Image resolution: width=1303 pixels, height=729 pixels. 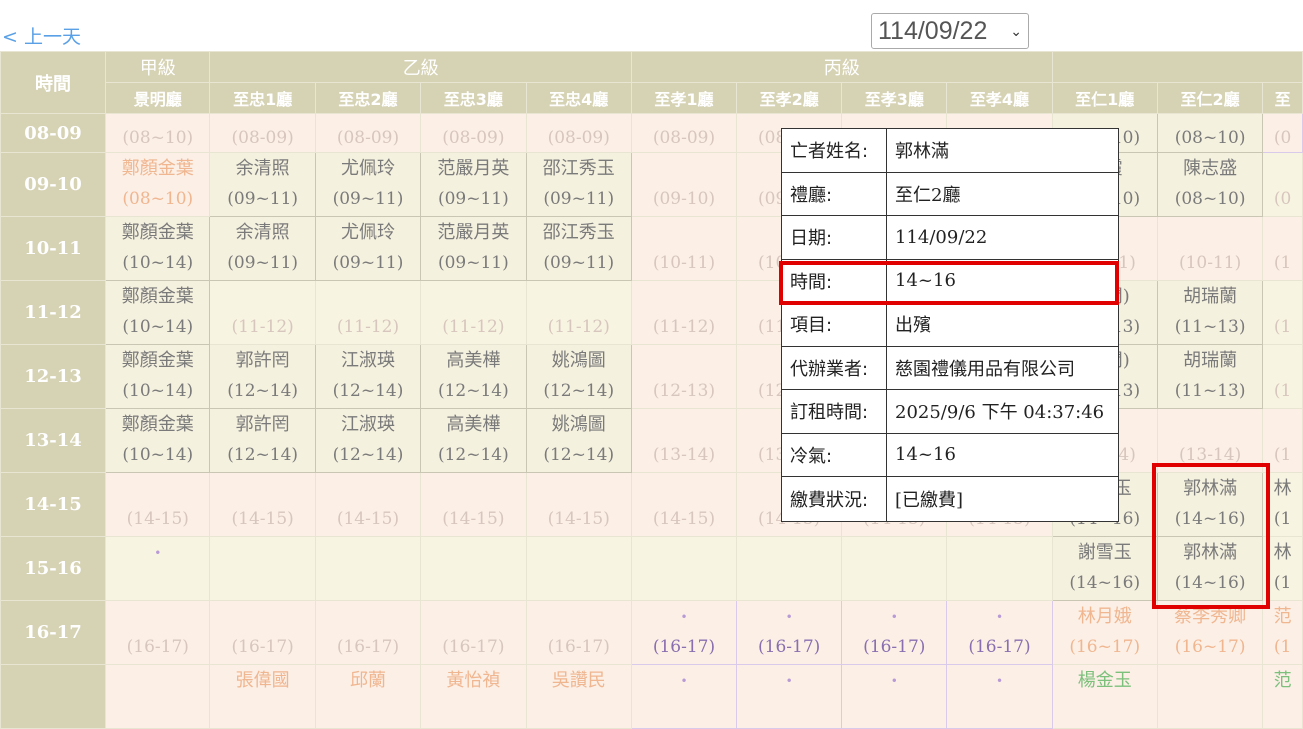 I want to click on hall-header: 至孝1廳, so click(x=684, y=98).